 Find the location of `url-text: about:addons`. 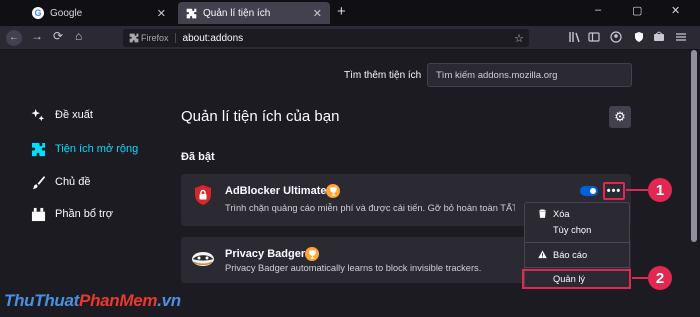

url-text: about:addons is located at coordinates (213, 38).